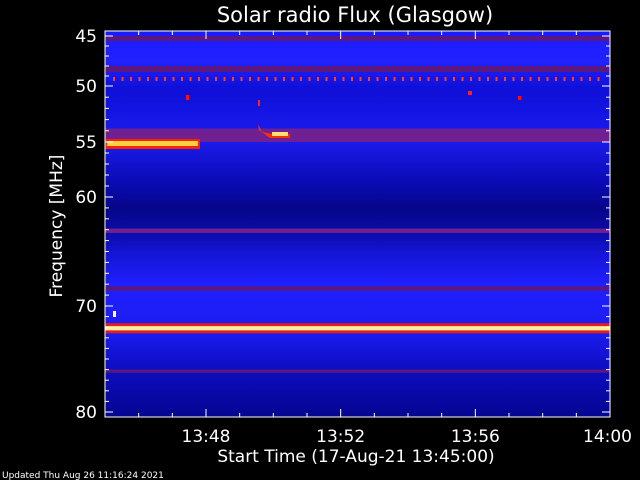 This screenshot has height=480, width=640. What do you see at coordinates (340, 437) in the screenshot?
I see `x-tick-label: 13:52` at bounding box center [340, 437].